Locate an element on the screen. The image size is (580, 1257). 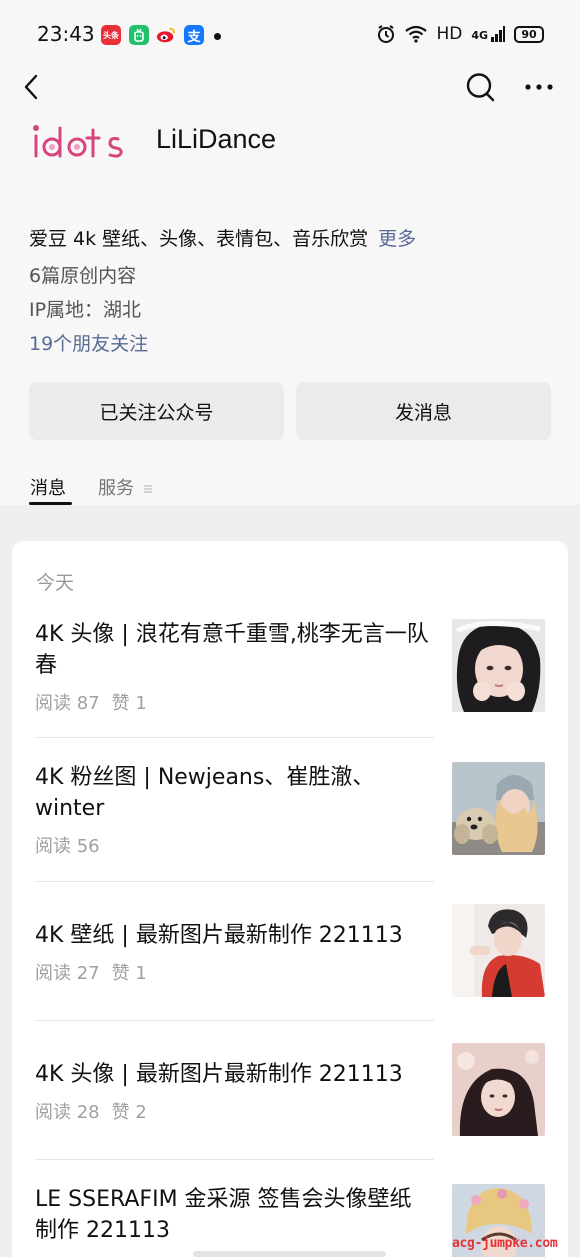
article-title: 4K 头像 | 最新图片最新制作 221113 is located at coordinates (234, 1074).